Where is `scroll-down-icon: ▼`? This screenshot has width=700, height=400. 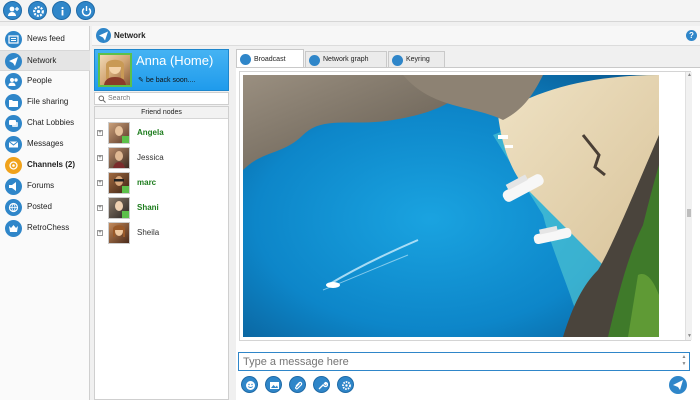 scroll-down-icon: ▼ is located at coordinates (689, 336).